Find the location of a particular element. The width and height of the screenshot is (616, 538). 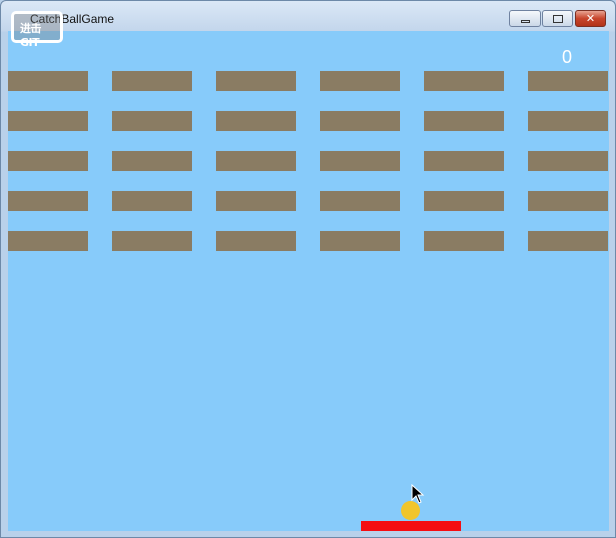

maximize-icon is located at coordinates (558, 19).